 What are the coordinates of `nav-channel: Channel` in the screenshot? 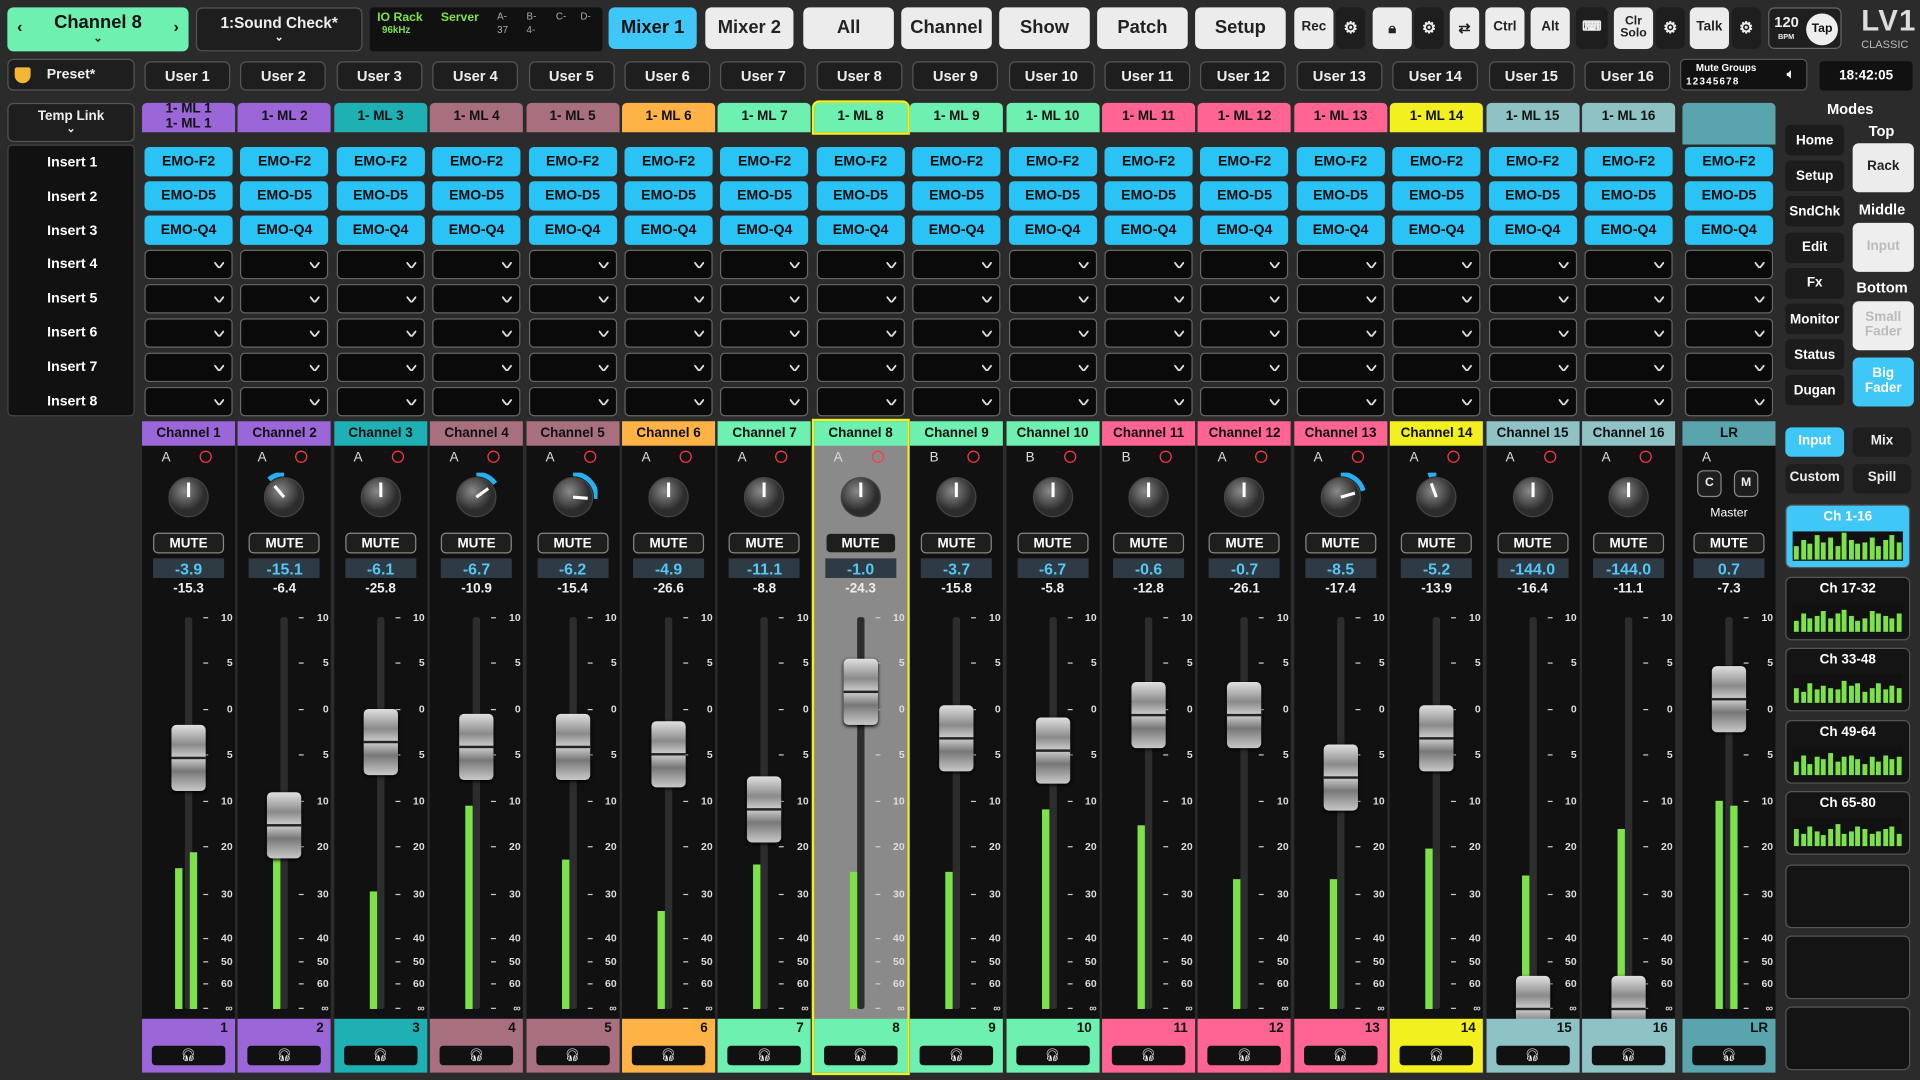 It's located at (946, 28).